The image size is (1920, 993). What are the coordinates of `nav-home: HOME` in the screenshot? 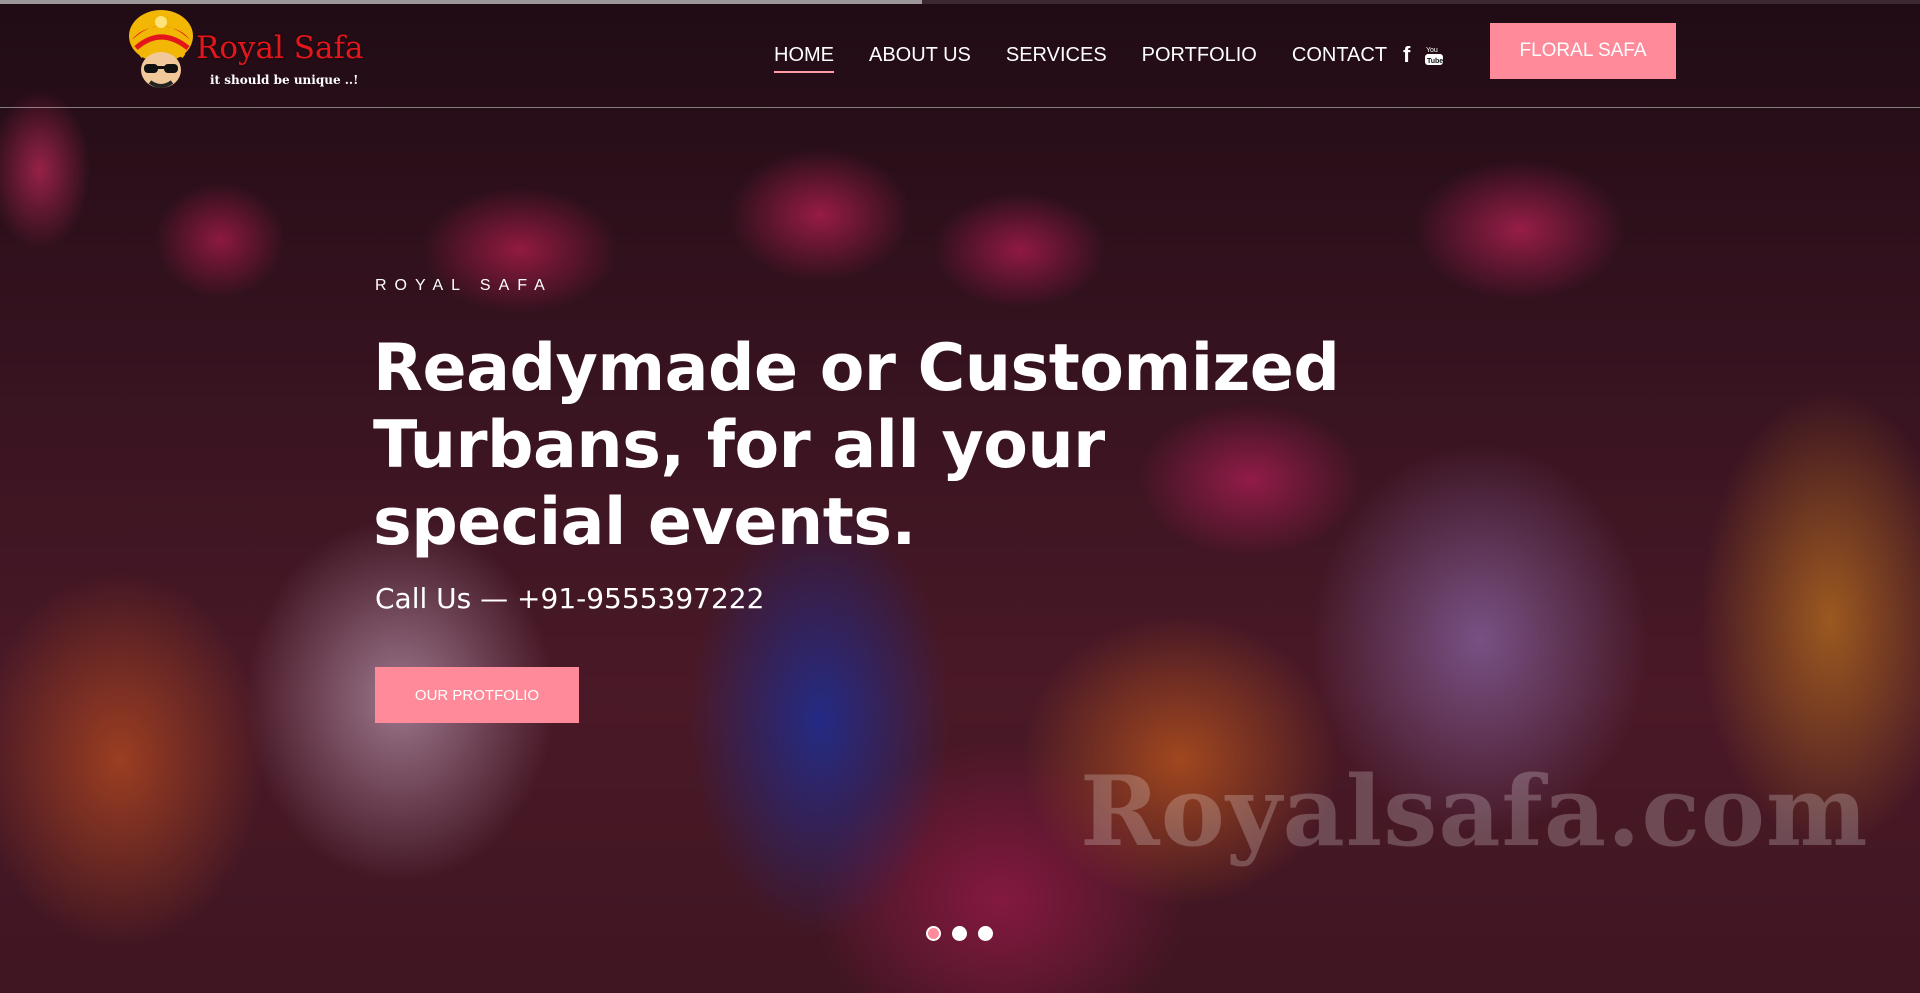 It's located at (804, 58).